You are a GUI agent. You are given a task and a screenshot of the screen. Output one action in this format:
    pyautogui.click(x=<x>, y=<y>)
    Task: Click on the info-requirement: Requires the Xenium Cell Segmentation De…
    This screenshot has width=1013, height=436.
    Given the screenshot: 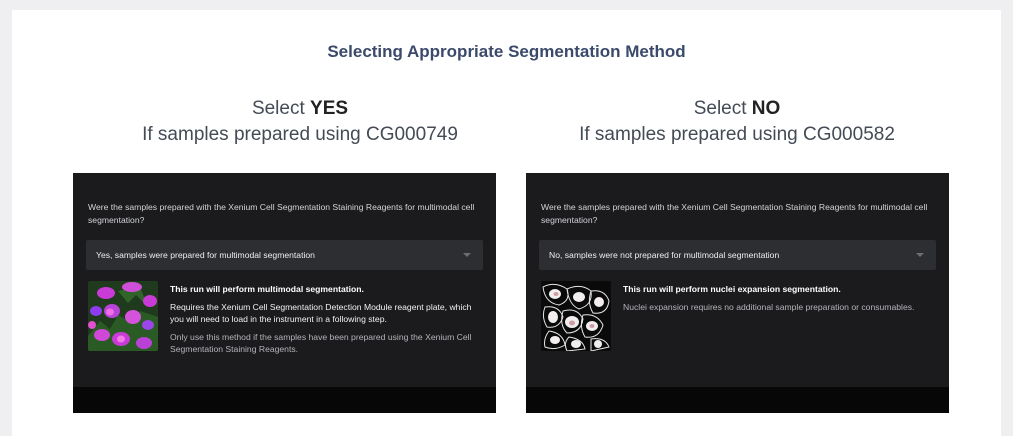 What is the action you would take?
    pyautogui.click(x=321, y=313)
    